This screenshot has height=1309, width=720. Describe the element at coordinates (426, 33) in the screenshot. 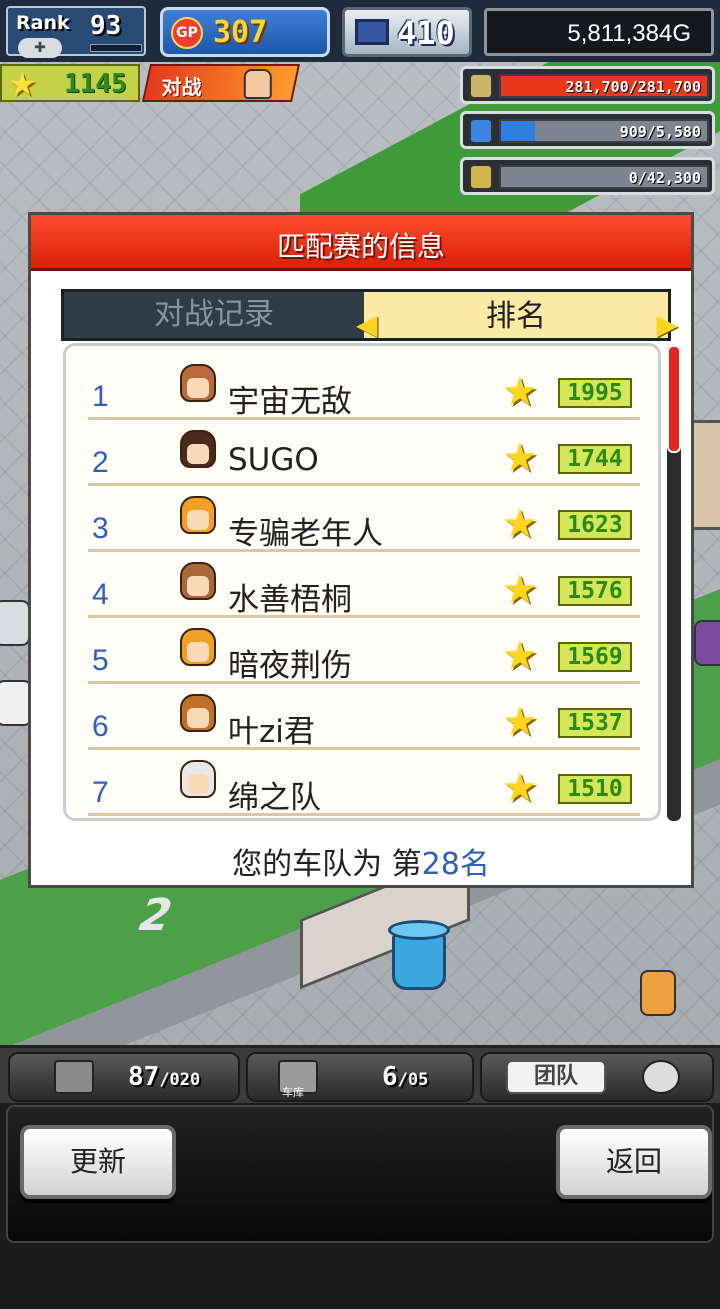

I see `pc-points-value: 410` at that location.